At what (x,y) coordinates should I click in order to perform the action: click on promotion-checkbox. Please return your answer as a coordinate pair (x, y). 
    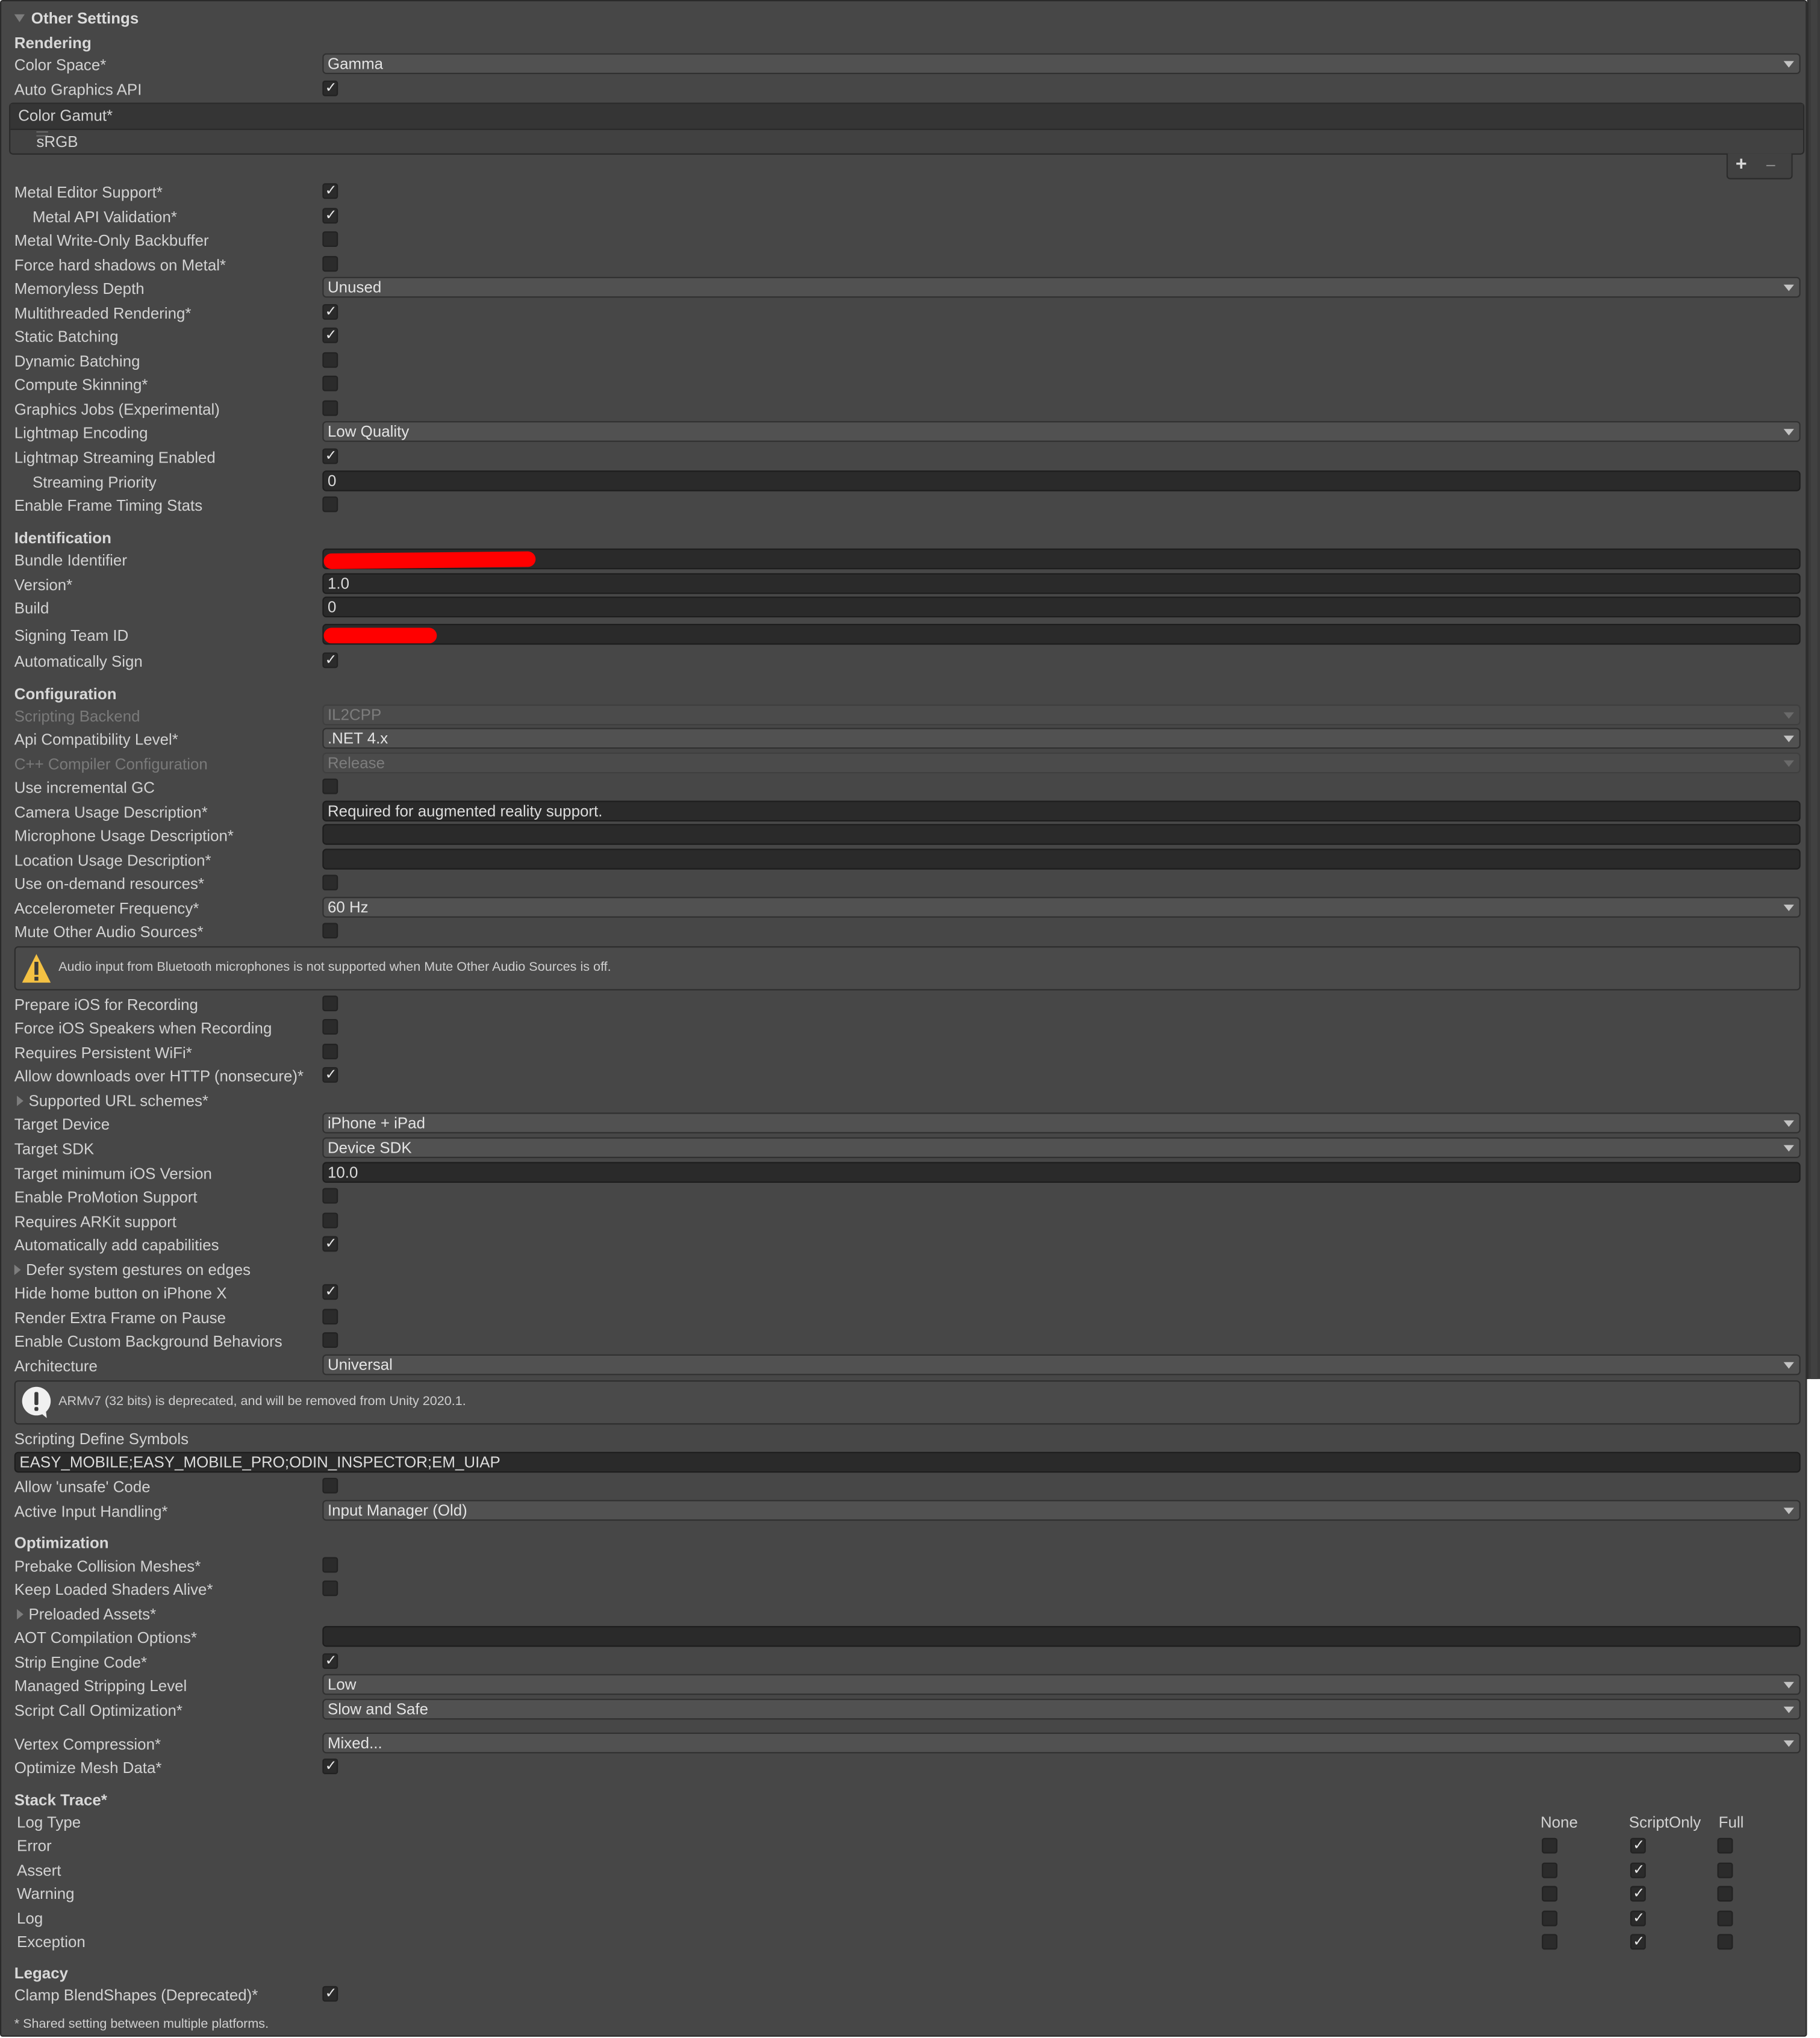
    Looking at the image, I should click on (330, 1196).